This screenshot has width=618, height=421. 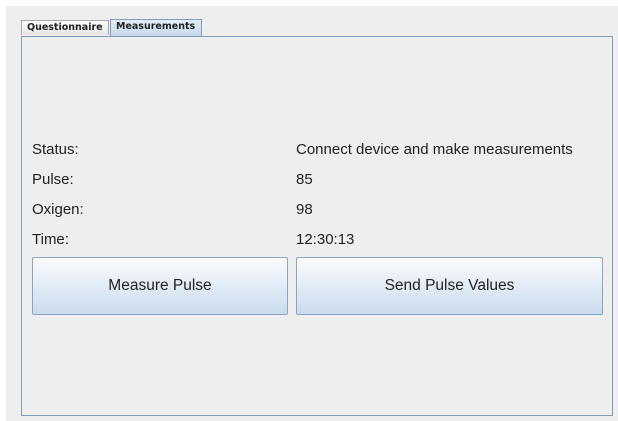 I want to click on send-pulse-values-button: Send Pulse Values, so click(x=449, y=286).